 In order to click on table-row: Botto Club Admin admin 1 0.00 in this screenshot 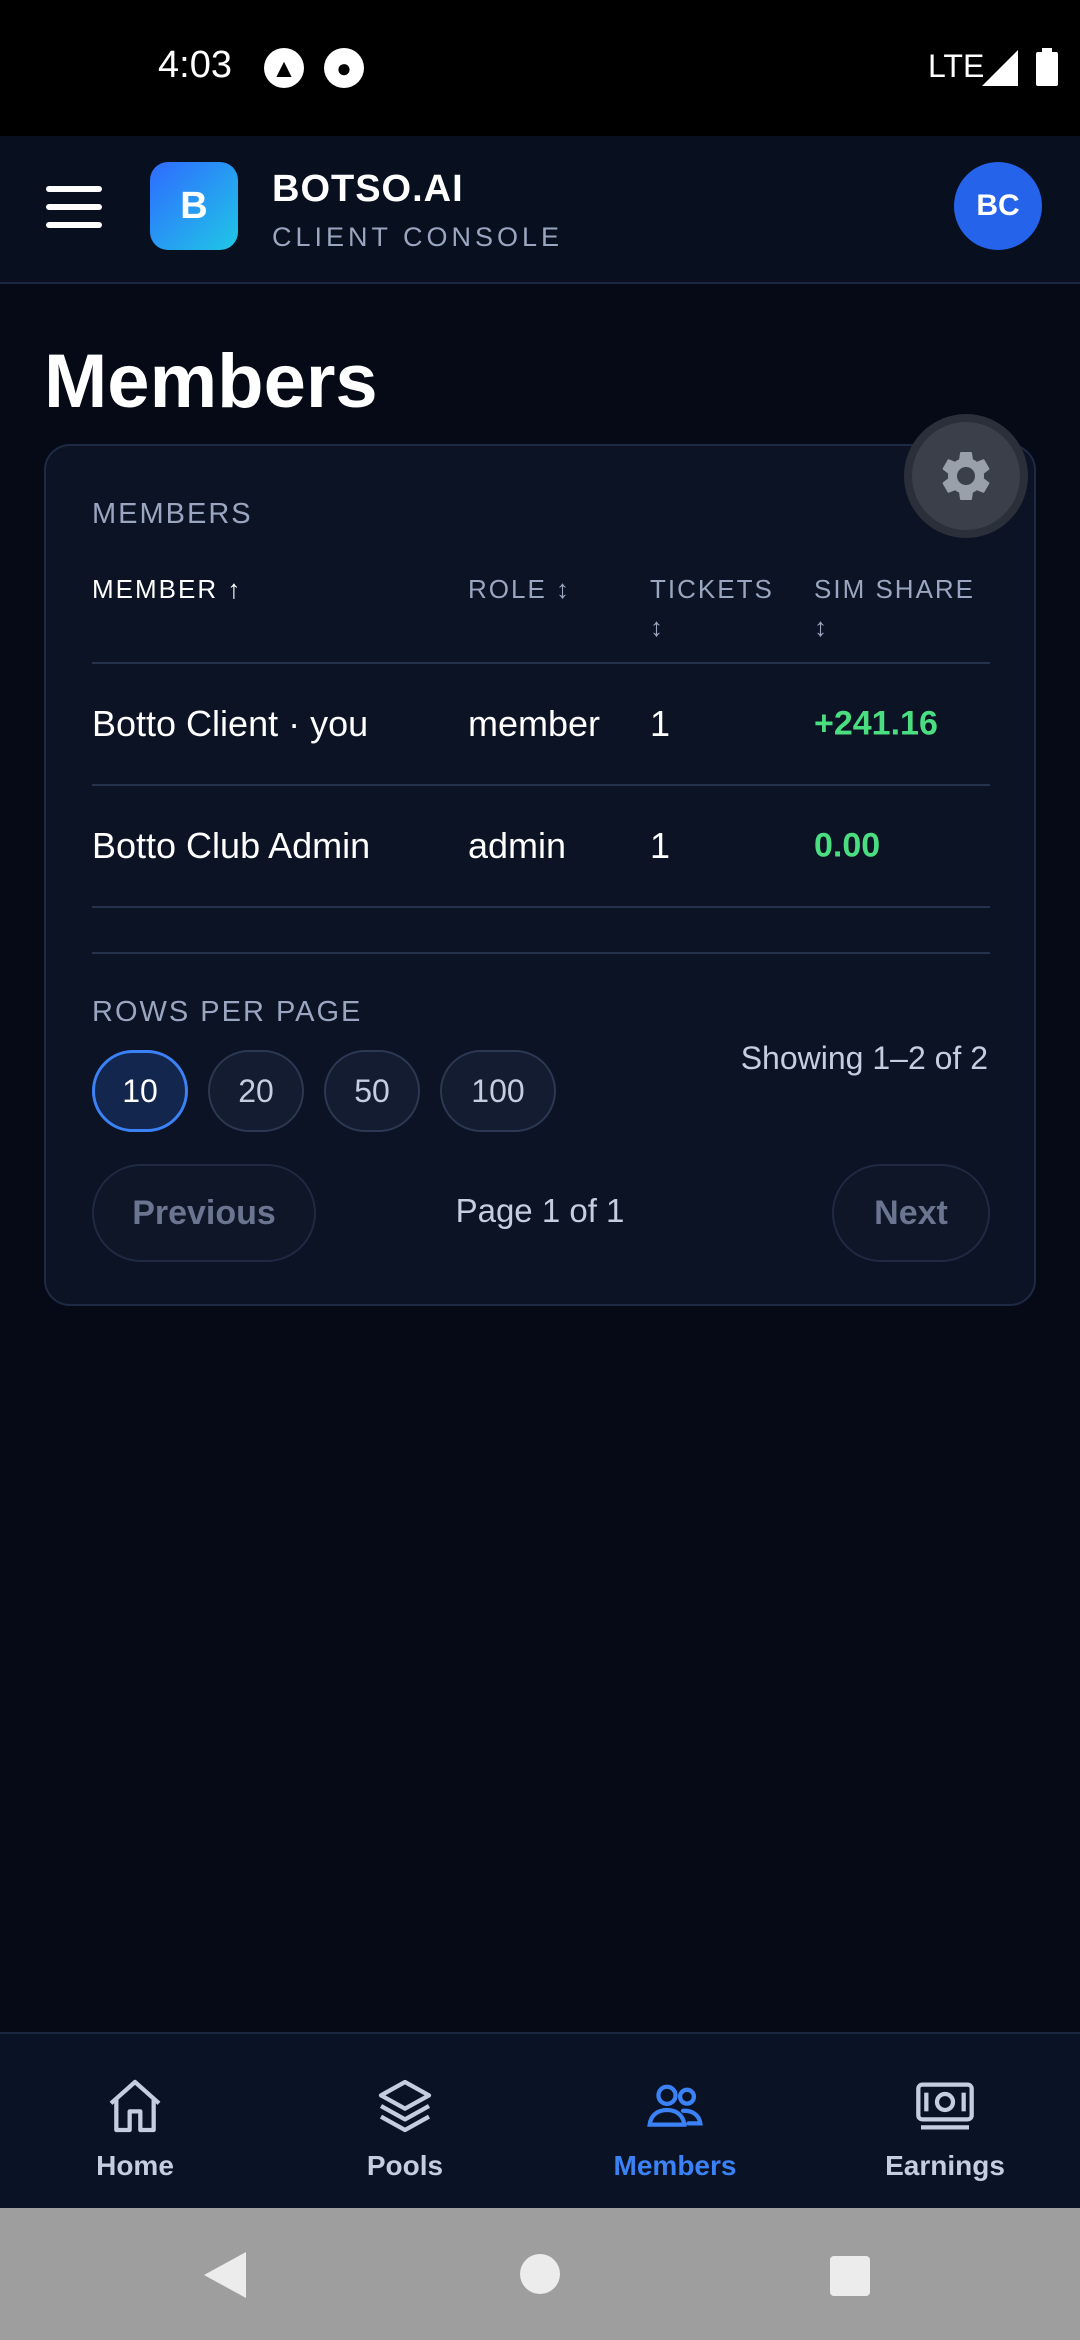, I will do `click(541, 847)`.